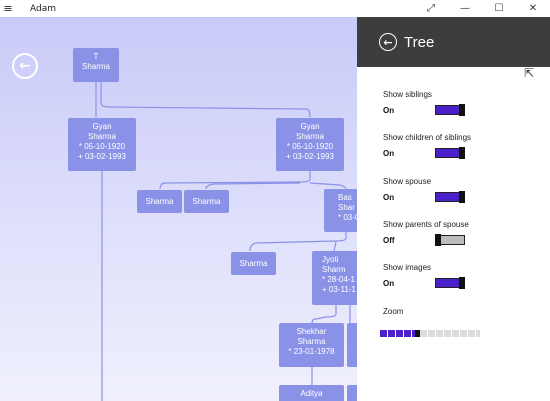 The image size is (550, 401). Describe the element at coordinates (397, 333) in the screenshot. I see `zoom-slider-fill` at that location.